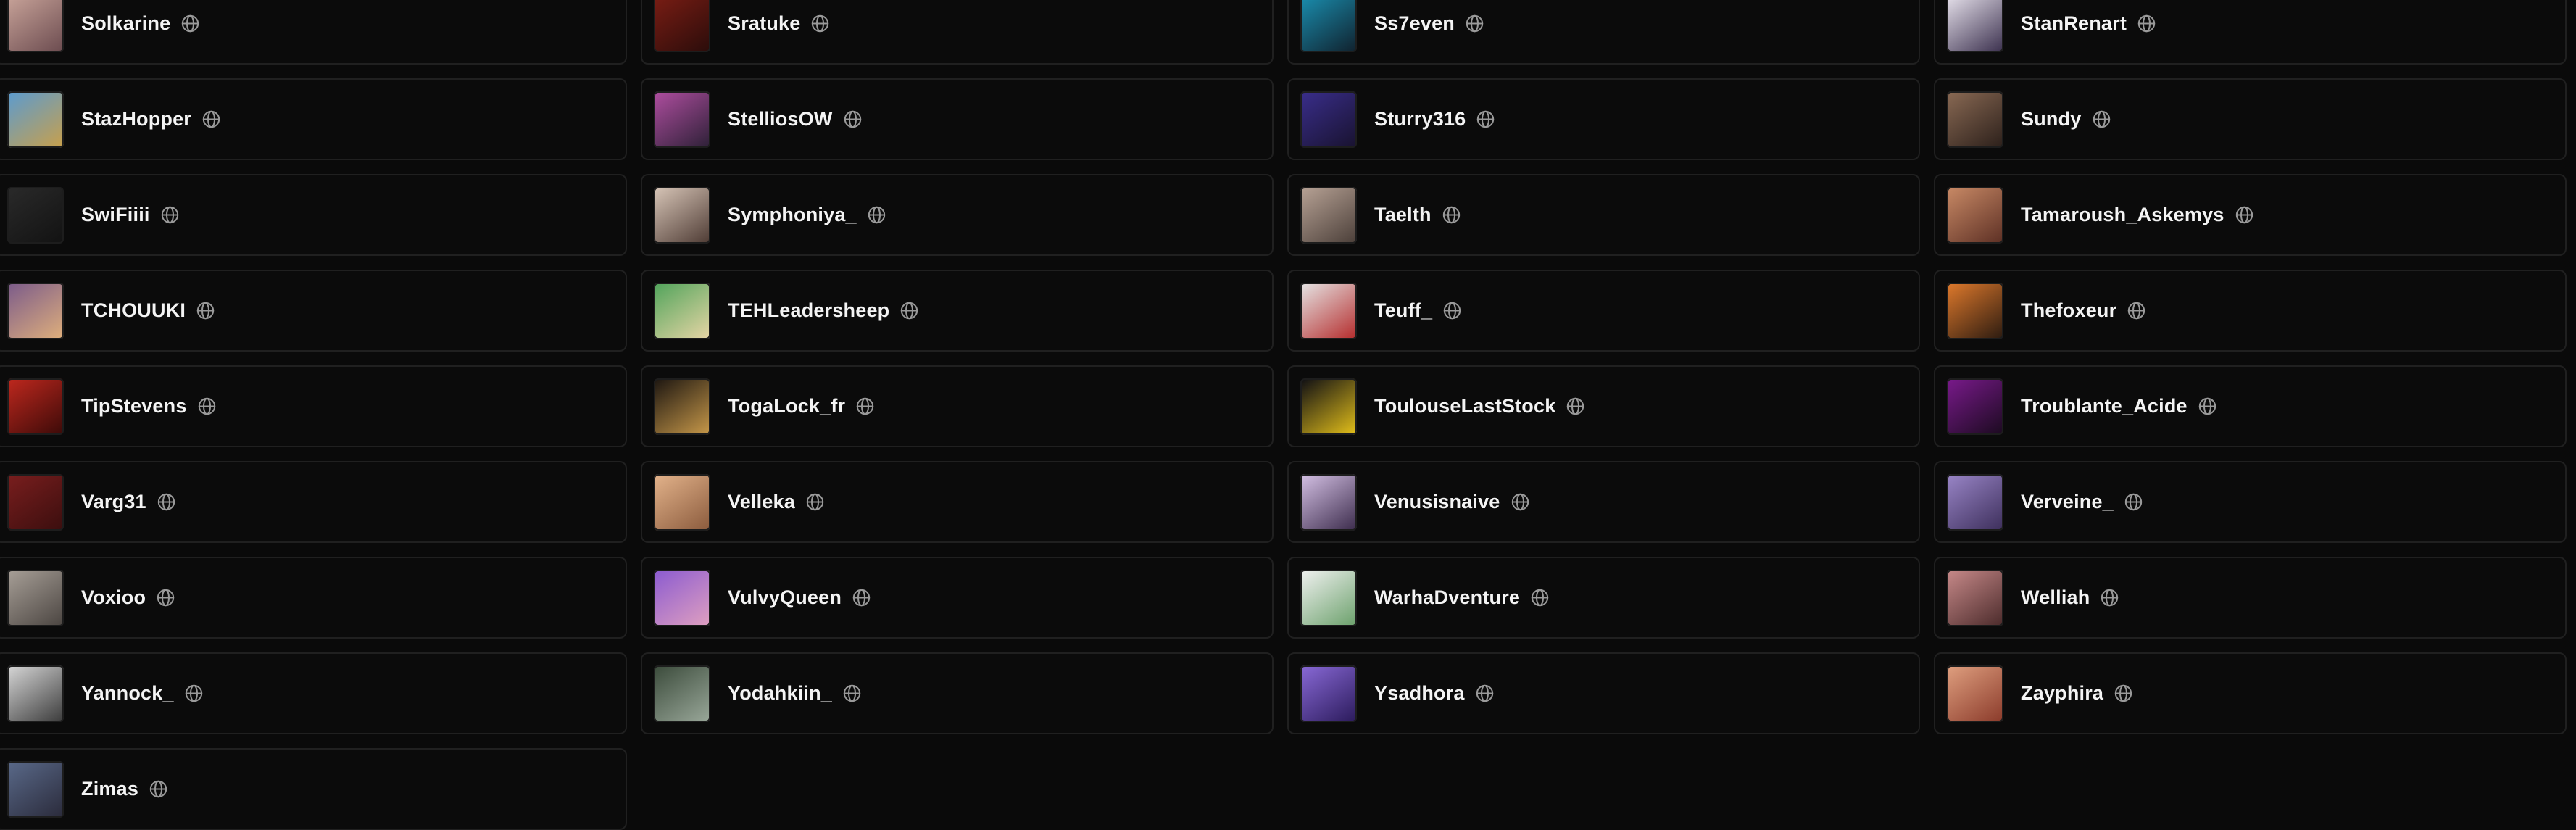  What do you see at coordinates (313, 693) in the screenshot?
I see `streamer-card: Yannock_` at bounding box center [313, 693].